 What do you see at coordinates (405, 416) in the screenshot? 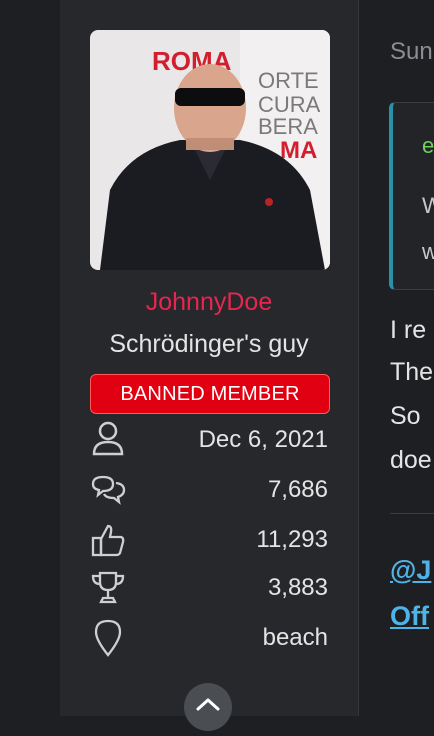
I see `post-line-3: So` at bounding box center [405, 416].